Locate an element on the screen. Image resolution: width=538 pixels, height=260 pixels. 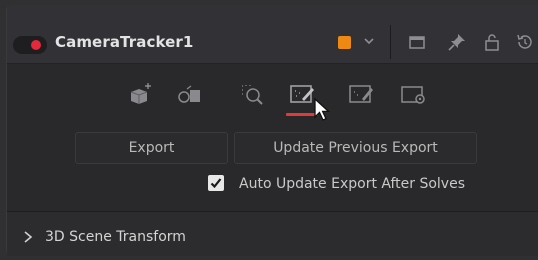
node-title: CameraTracker1 is located at coordinates (124, 42).